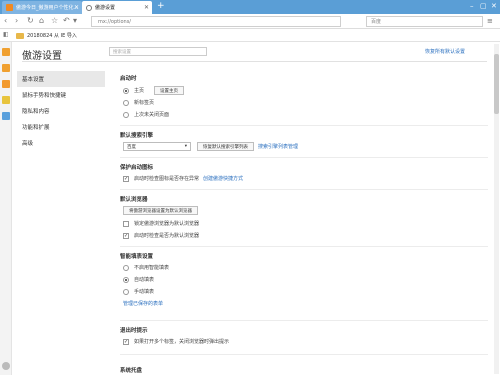  I want to click on refresh-icon: ↻, so click(30, 21).